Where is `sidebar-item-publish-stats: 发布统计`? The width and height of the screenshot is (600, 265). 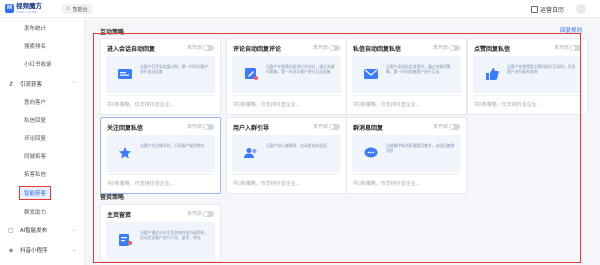 sidebar-item-publish-stats: 发布统计 is located at coordinates (42, 28).